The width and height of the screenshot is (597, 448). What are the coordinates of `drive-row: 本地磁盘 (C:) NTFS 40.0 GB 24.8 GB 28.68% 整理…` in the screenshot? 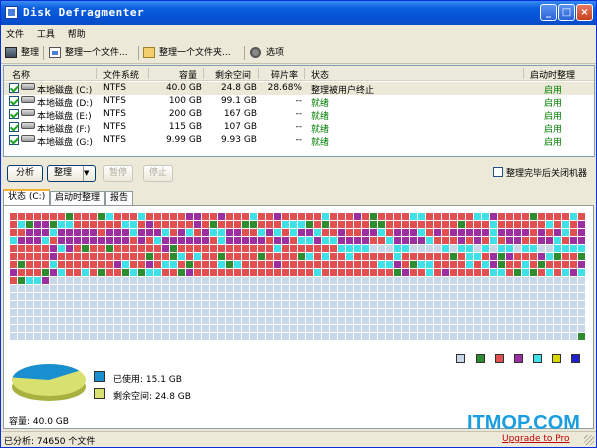 It's located at (299, 89).